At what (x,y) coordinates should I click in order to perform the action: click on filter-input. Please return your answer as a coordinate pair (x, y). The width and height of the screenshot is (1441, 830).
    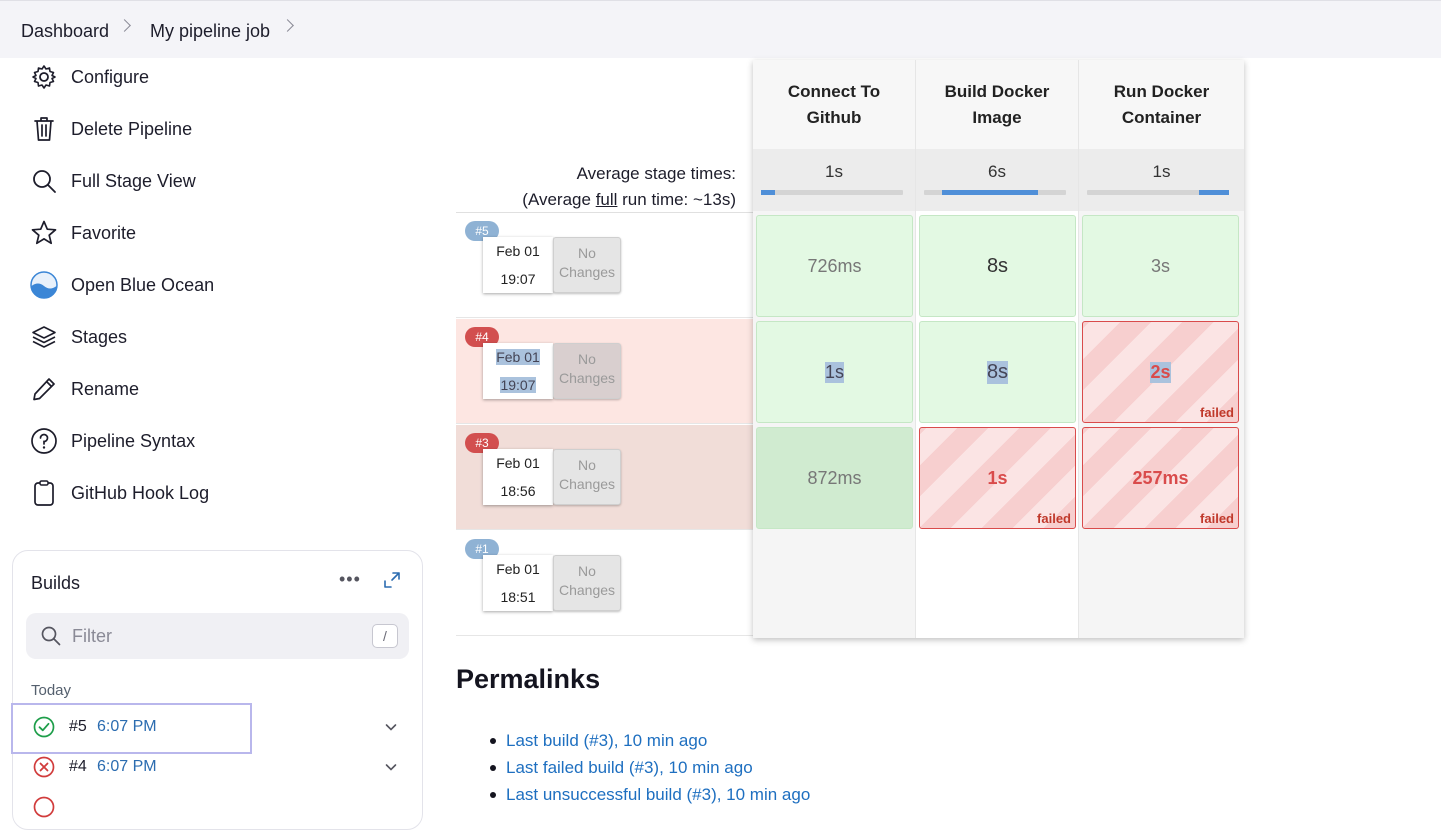
    Looking at the image, I should click on (212, 636).